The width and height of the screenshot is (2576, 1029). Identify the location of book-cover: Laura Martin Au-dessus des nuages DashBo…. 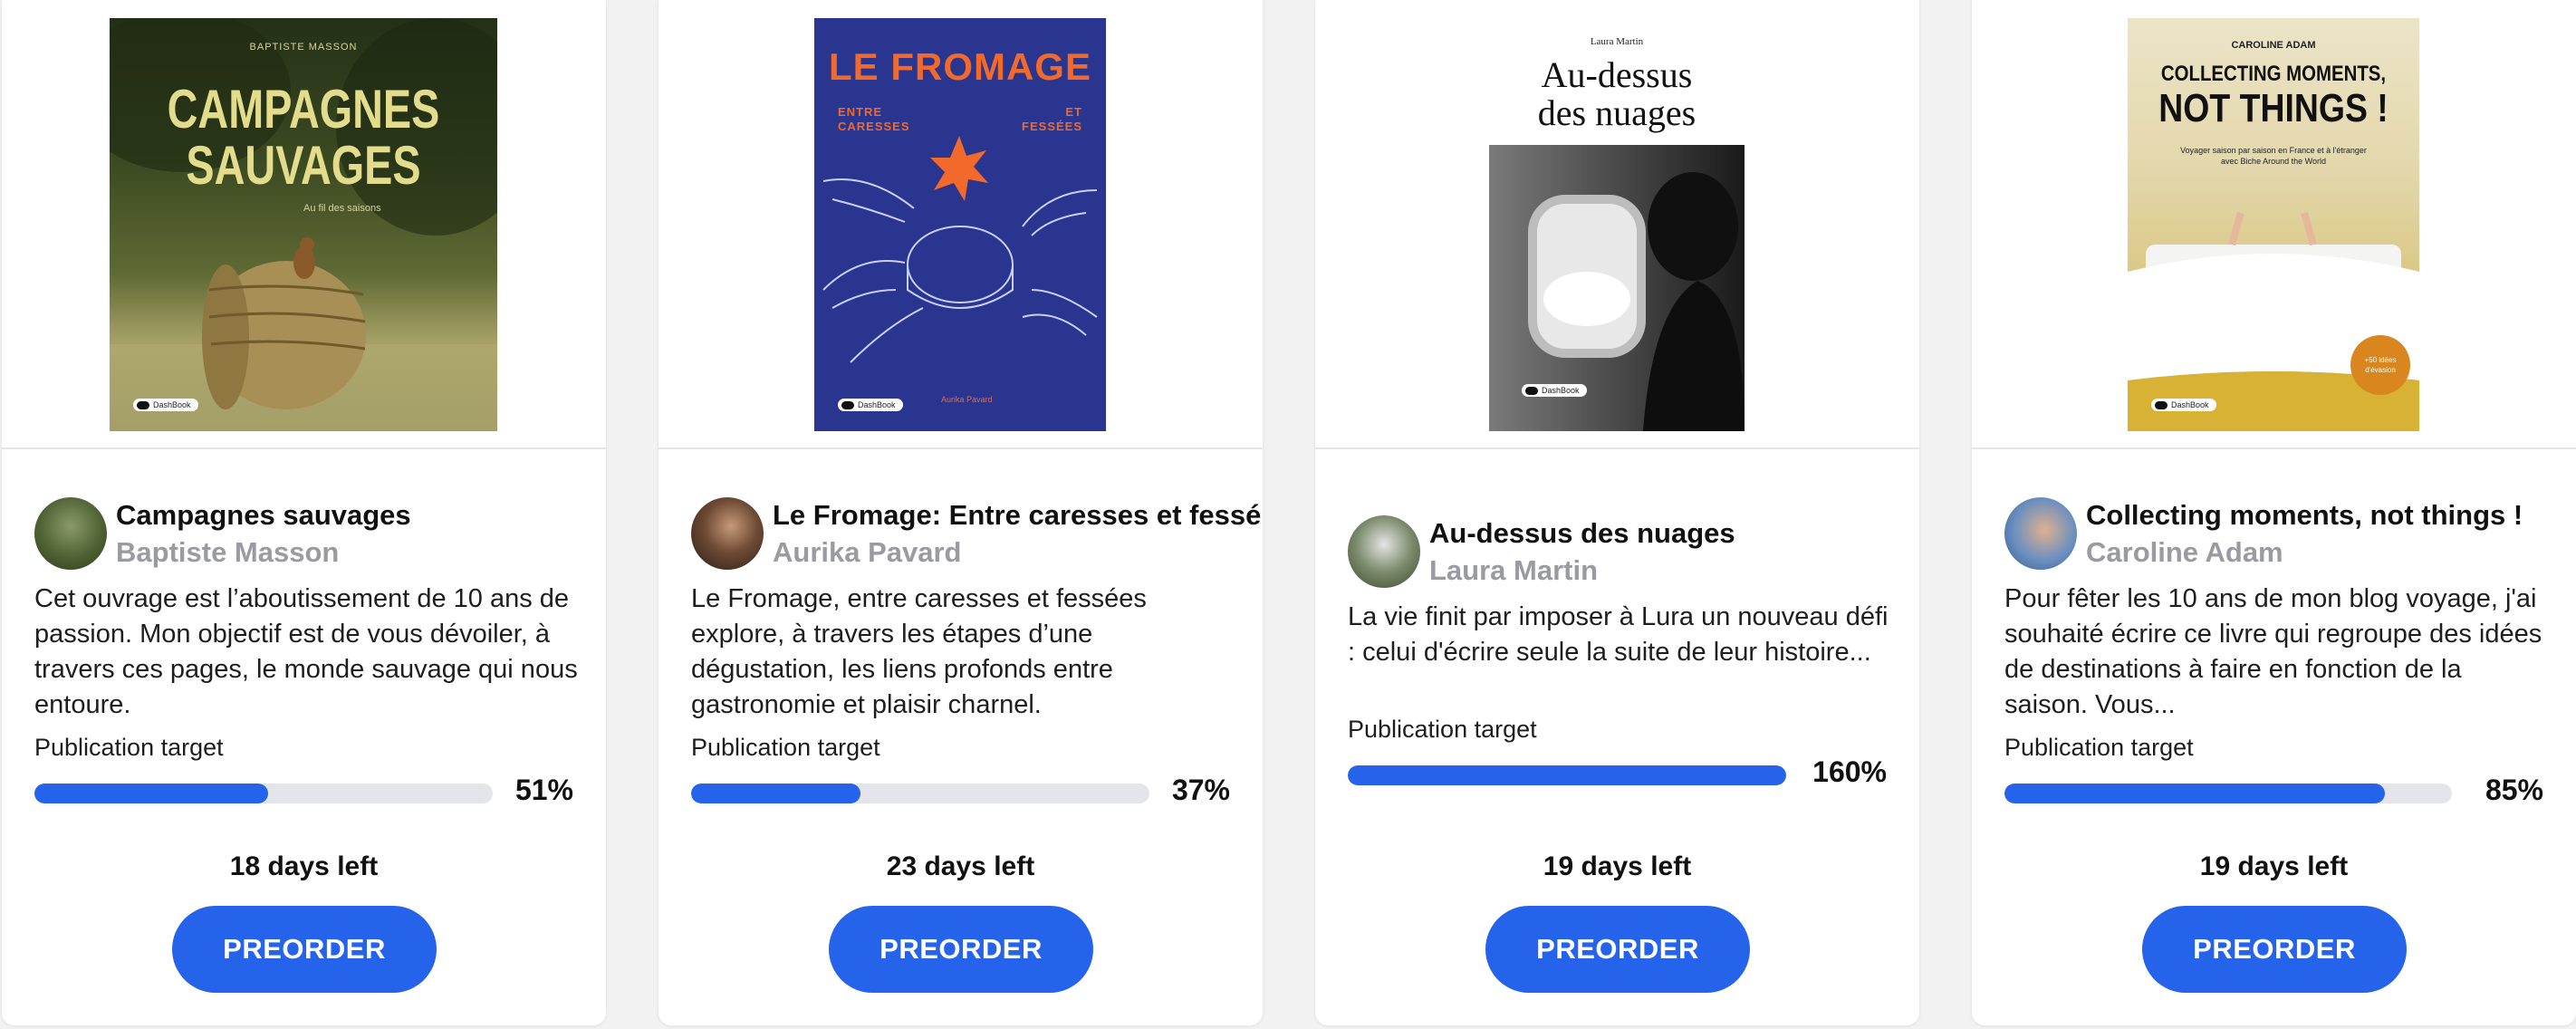
(1617, 224).